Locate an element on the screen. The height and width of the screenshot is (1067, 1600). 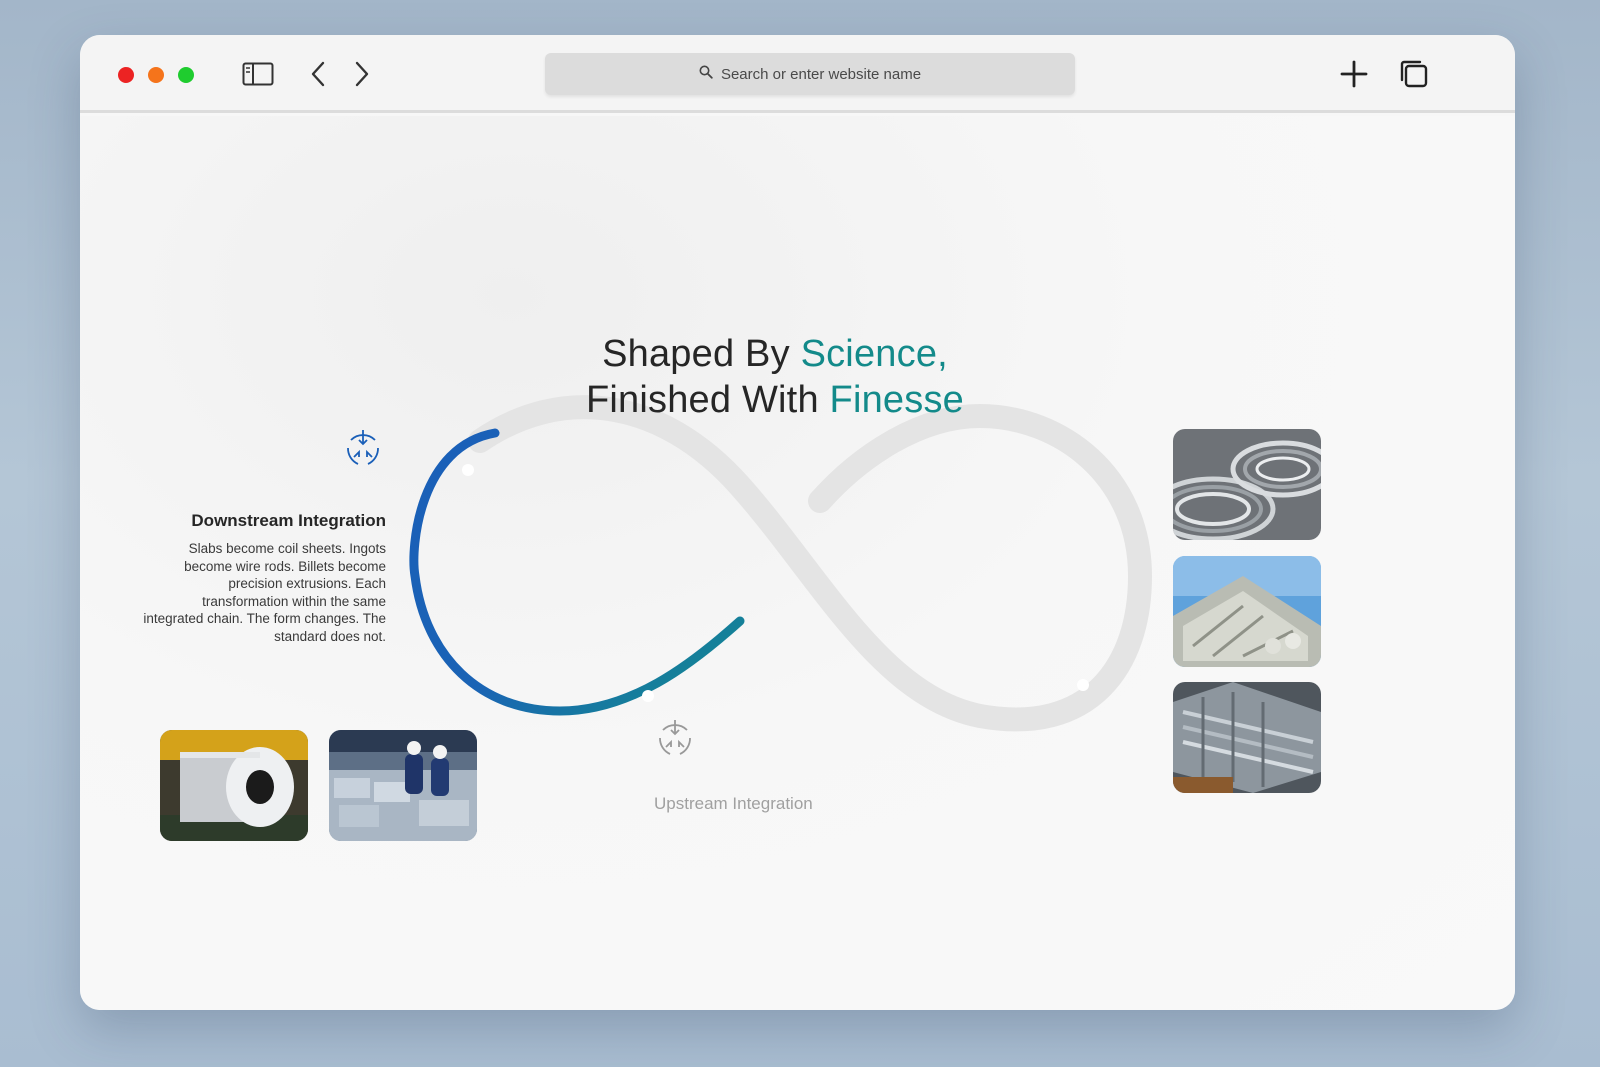
downstream-title: Downstream Integration is located at coordinates (288, 520).